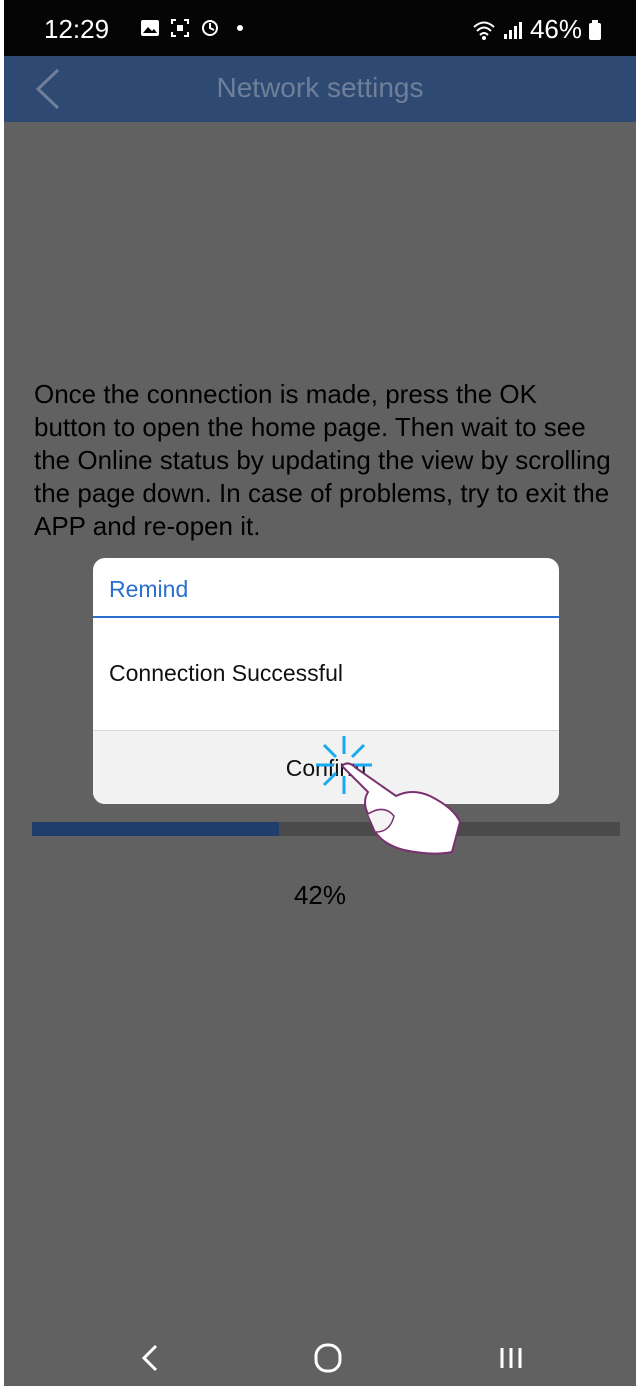 The image size is (640, 1386). I want to click on status-bar: 12:29 46%, so click(320, 28).